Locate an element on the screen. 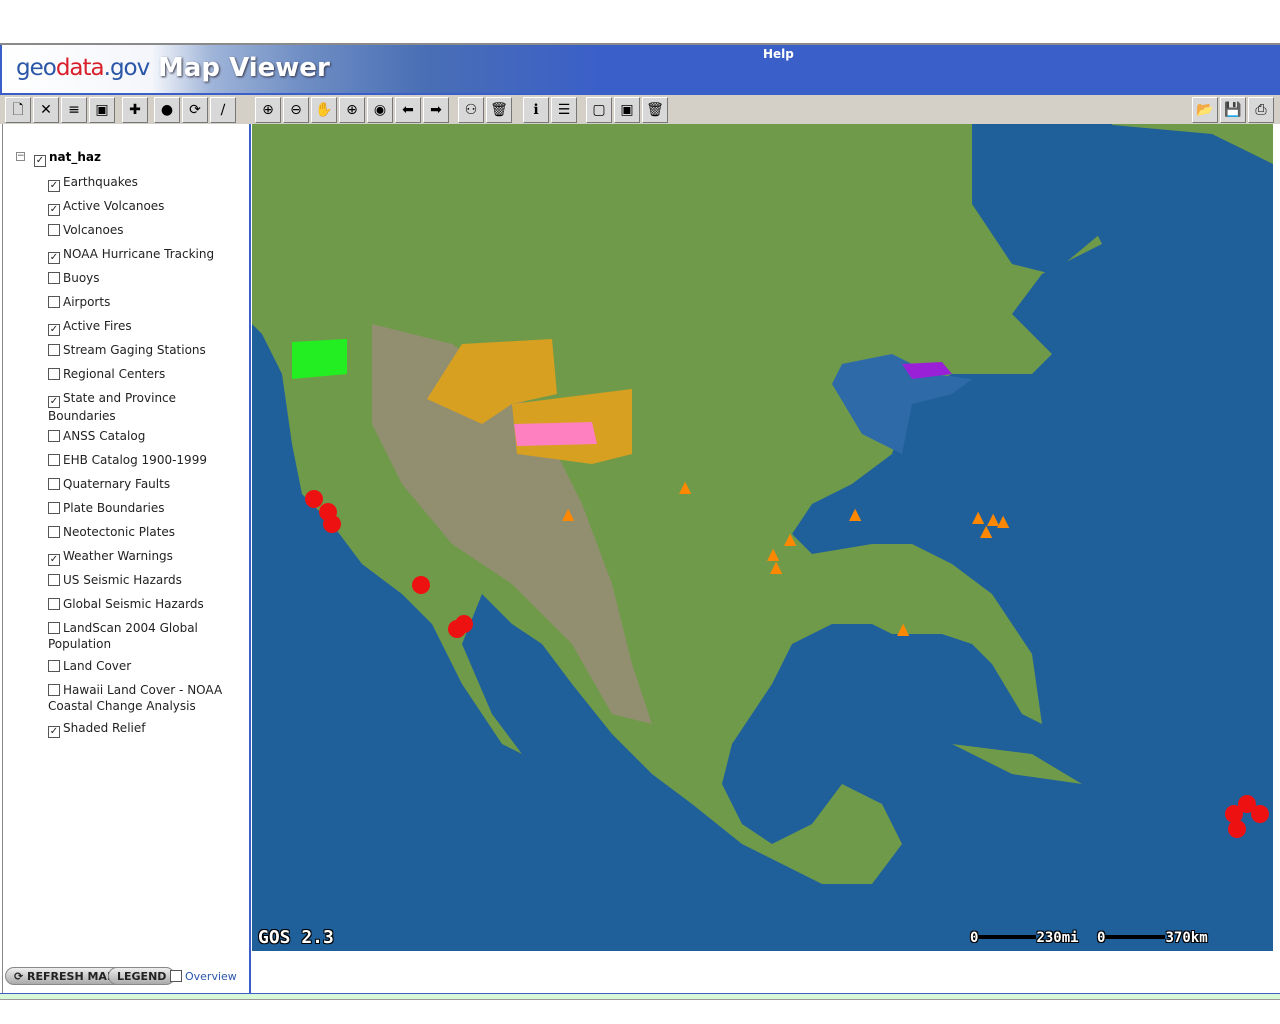 This screenshot has width=1280, height=1024. clear-trash-button: 🗑 is located at coordinates (499, 110).